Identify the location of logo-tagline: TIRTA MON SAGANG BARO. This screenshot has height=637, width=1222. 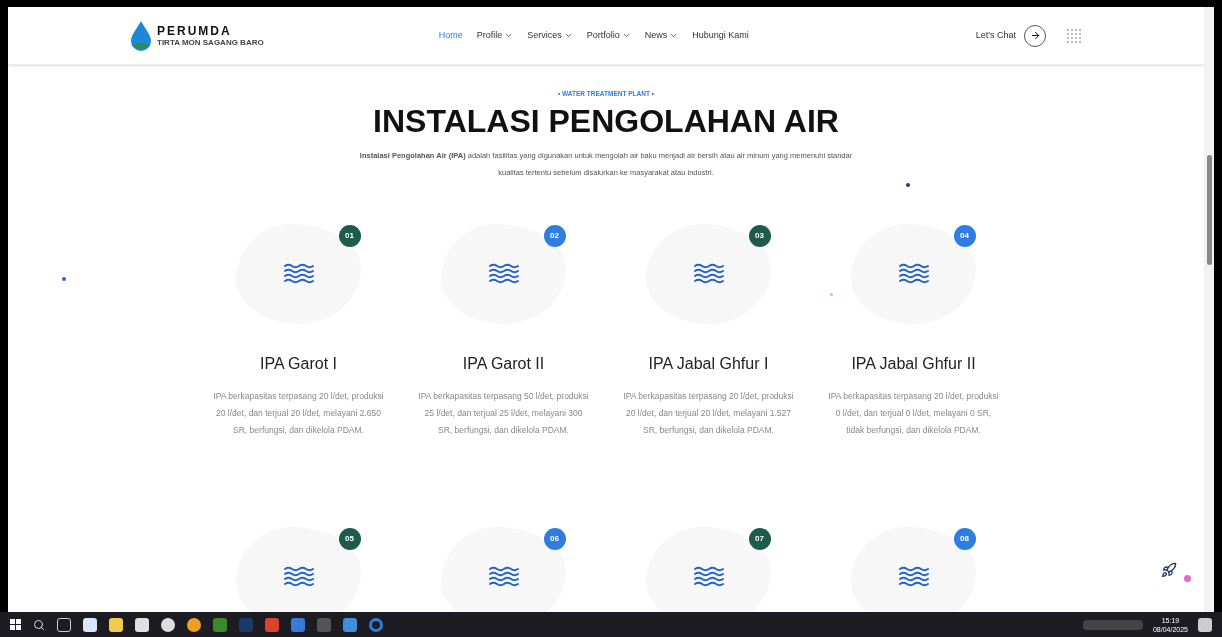
(210, 42).